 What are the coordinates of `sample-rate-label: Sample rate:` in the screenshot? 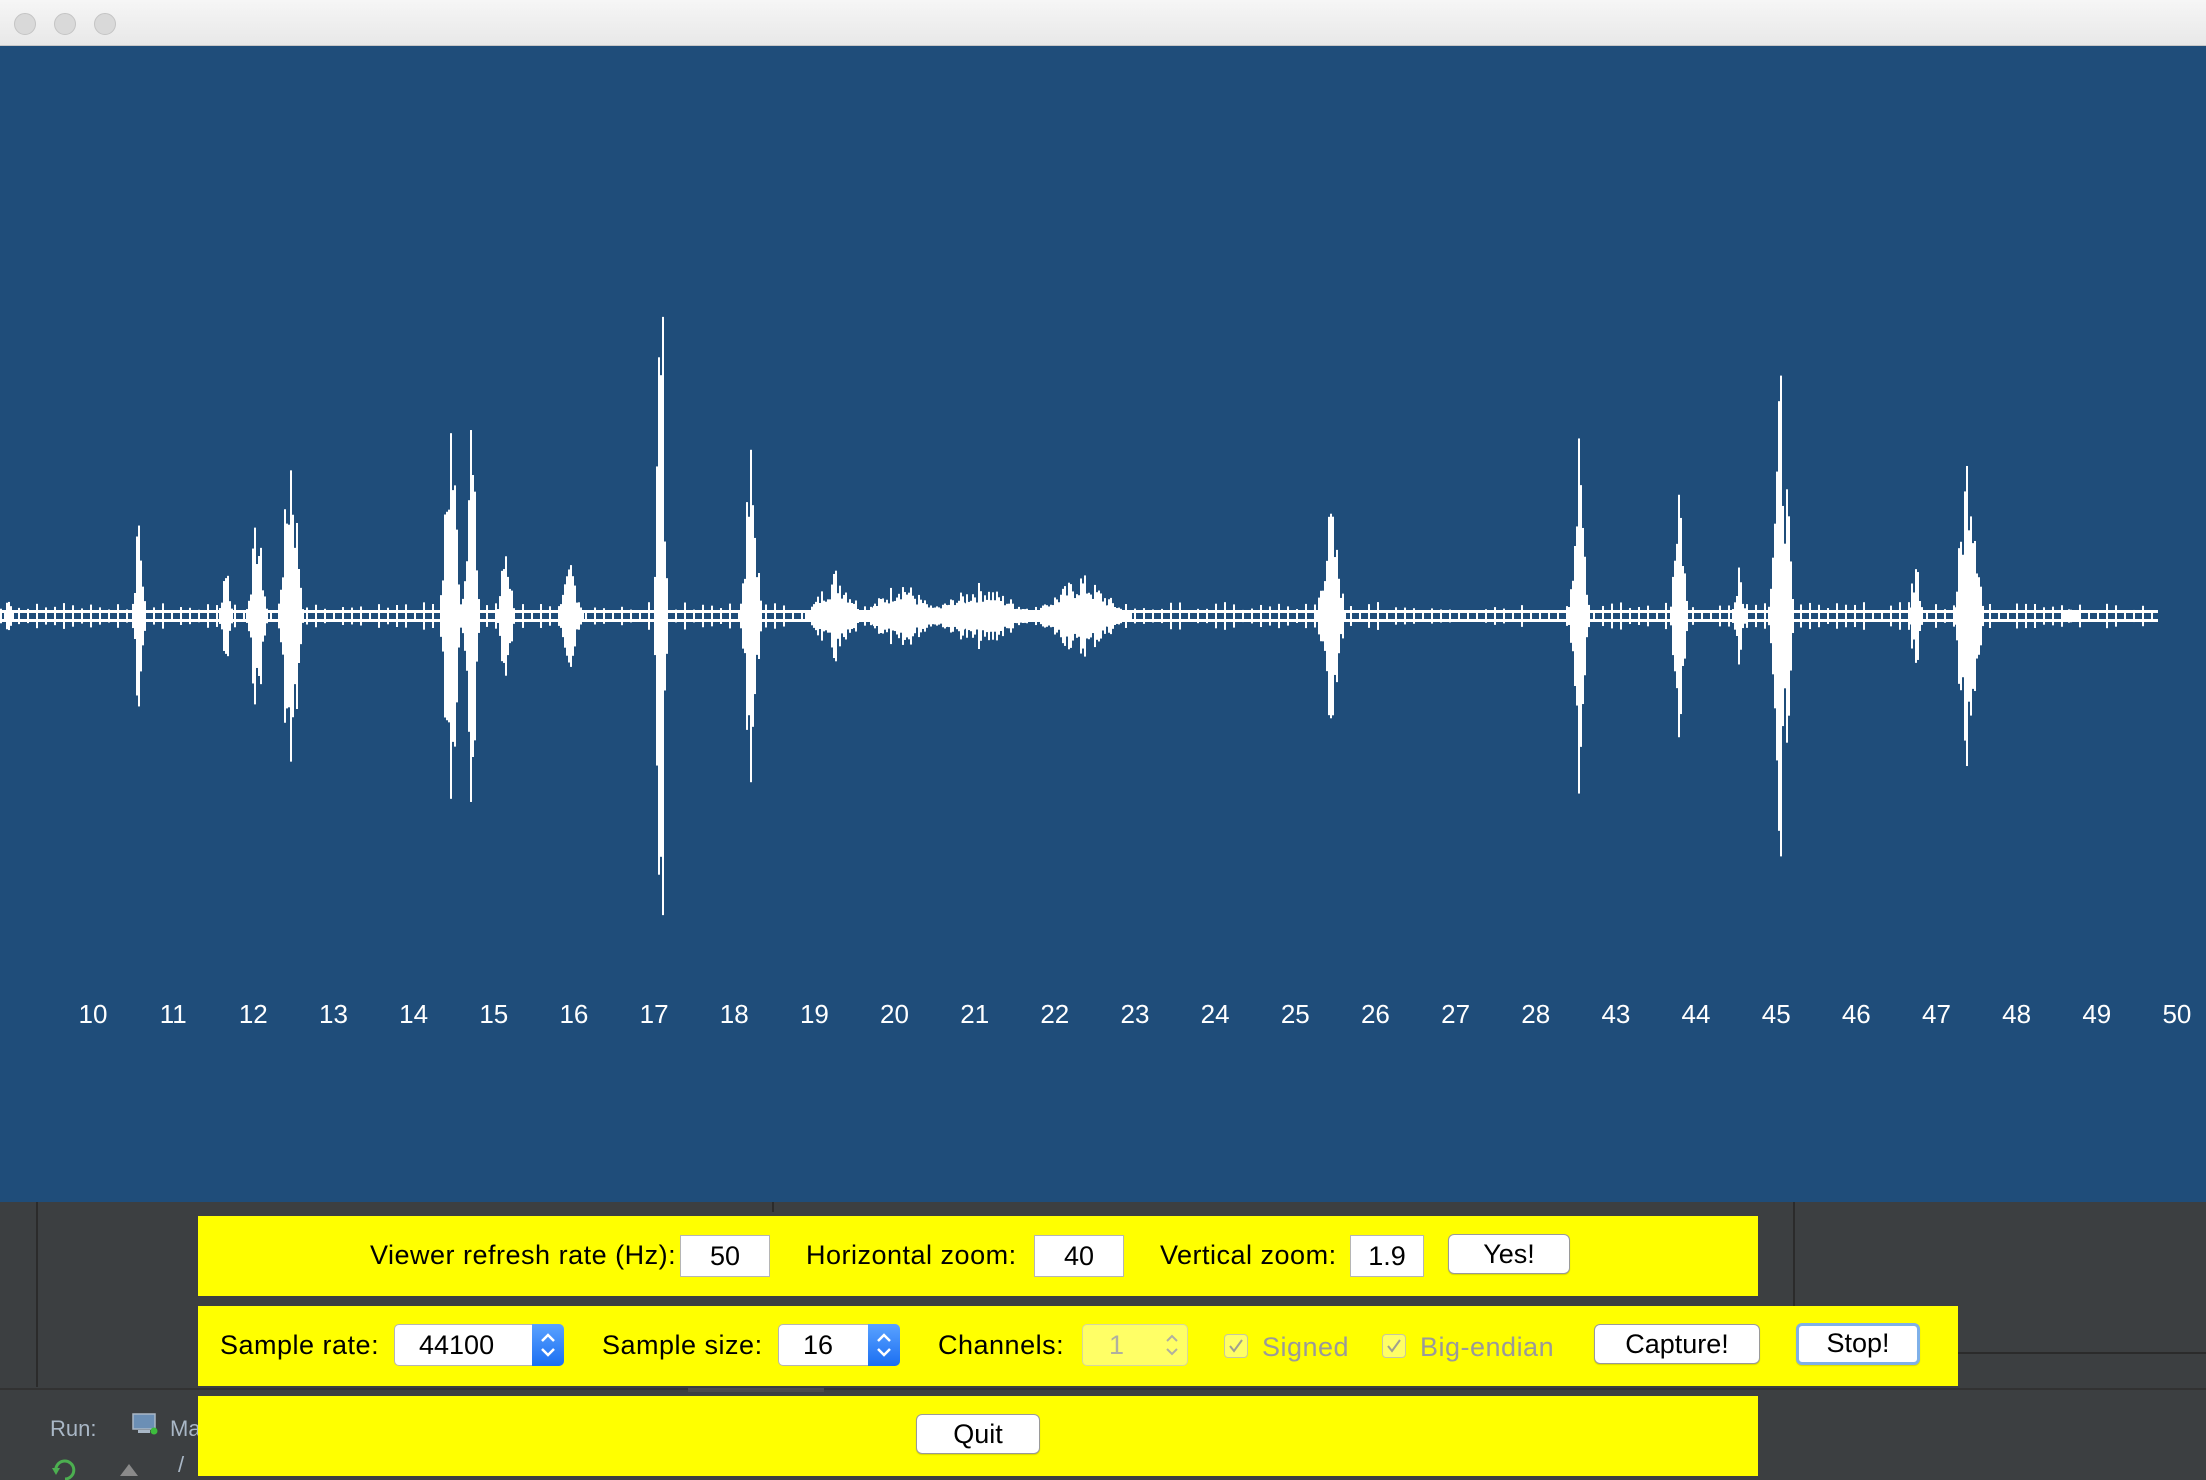 It's located at (300, 1345).